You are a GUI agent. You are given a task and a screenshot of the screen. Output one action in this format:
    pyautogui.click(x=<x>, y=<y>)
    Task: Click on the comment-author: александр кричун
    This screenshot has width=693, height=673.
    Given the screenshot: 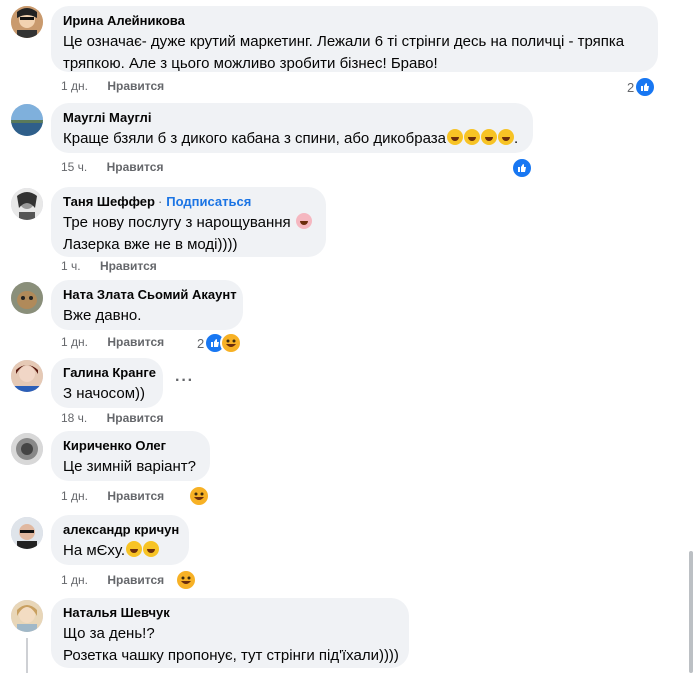 What is the action you would take?
    pyautogui.click(x=121, y=530)
    